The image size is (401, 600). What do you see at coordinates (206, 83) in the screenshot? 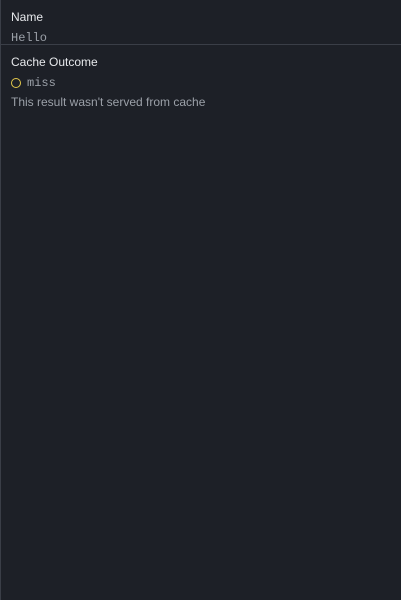
I see `cache-outcome-row: miss` at bounding box center [206, 83].